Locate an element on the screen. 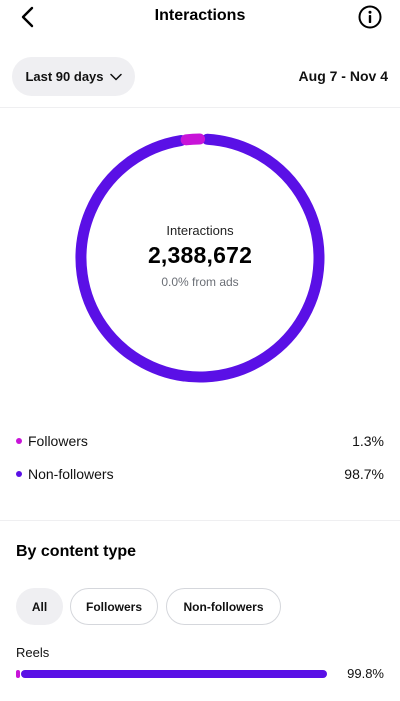 Image resolution: width=400 pixels, height=701 pixels. bar-segment-non-followers is located at coordinates (174, 674).